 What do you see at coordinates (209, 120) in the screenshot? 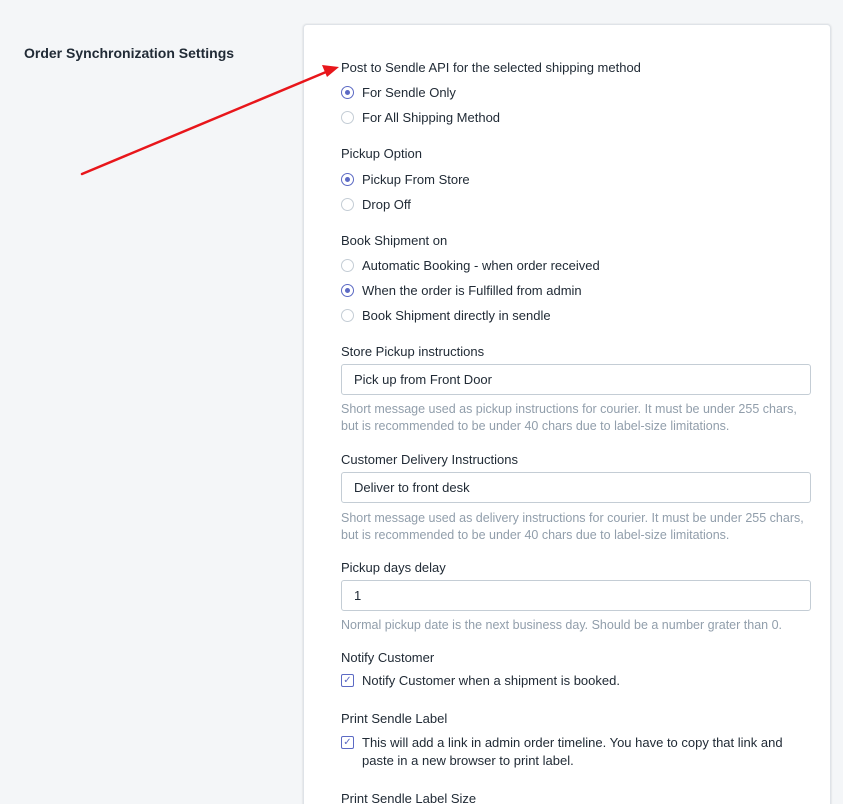
I see `annotation-arrow-icon` at bounding box center [209, 120].